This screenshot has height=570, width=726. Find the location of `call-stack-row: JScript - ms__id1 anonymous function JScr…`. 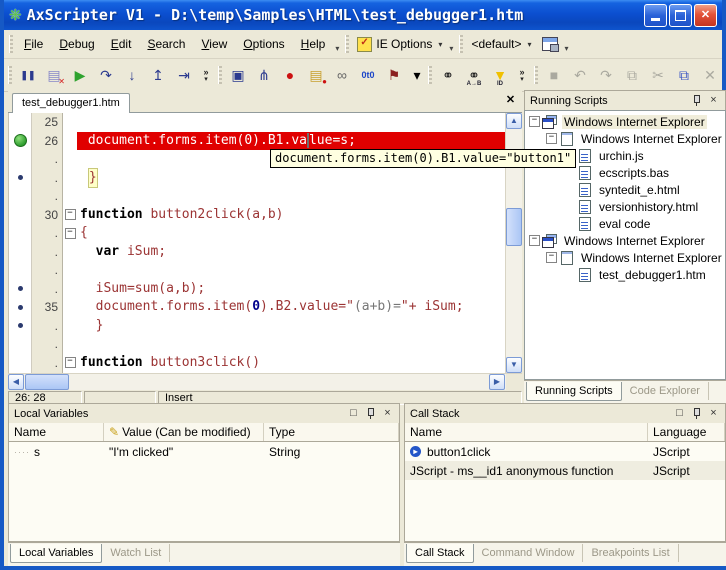

call-stack-row: JScript - ms__id1 anonymous function JScr… is located at coordinates (565, 470).